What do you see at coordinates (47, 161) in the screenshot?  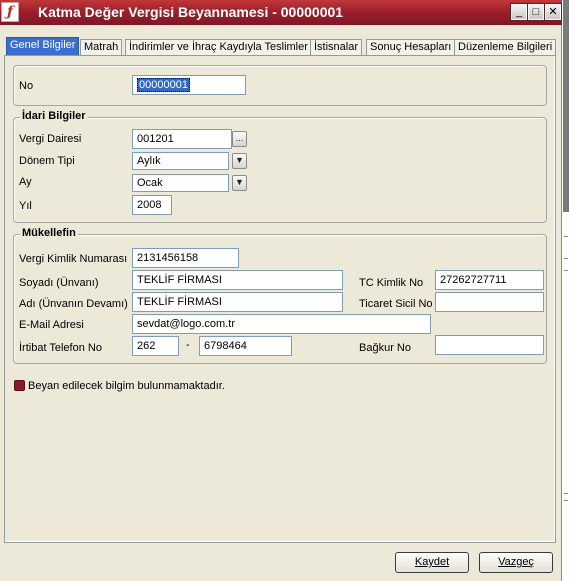 I see `donem-tipi-label: Dönem Tipi` at bounding box center [47, 161].